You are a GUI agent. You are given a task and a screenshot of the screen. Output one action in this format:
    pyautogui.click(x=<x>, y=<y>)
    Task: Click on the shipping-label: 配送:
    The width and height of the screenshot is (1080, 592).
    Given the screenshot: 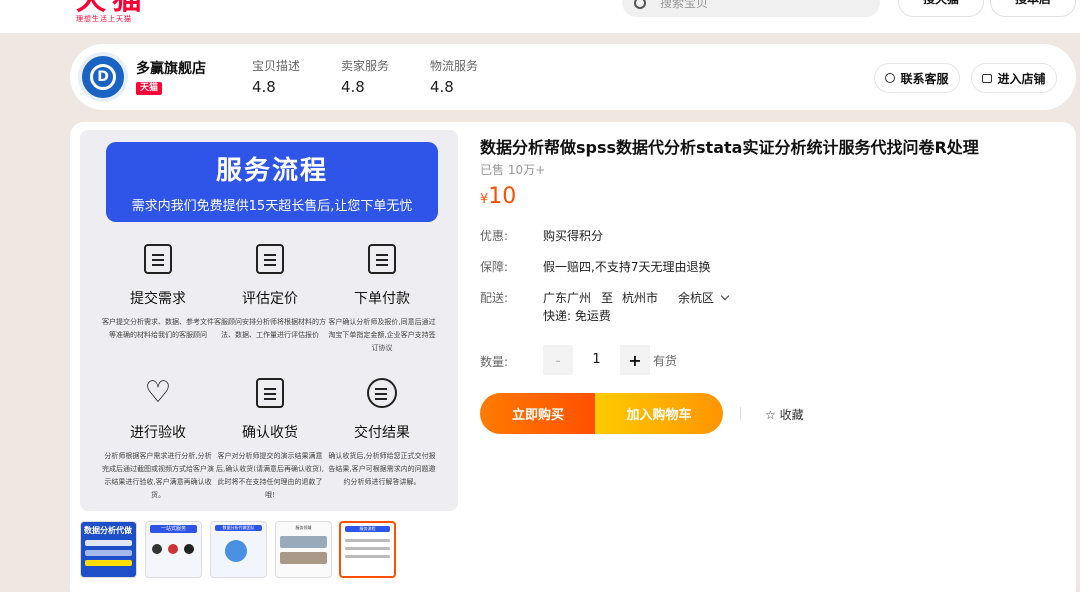 What is the action you would take?
    pyautogui.click(x=494, y=298)
    